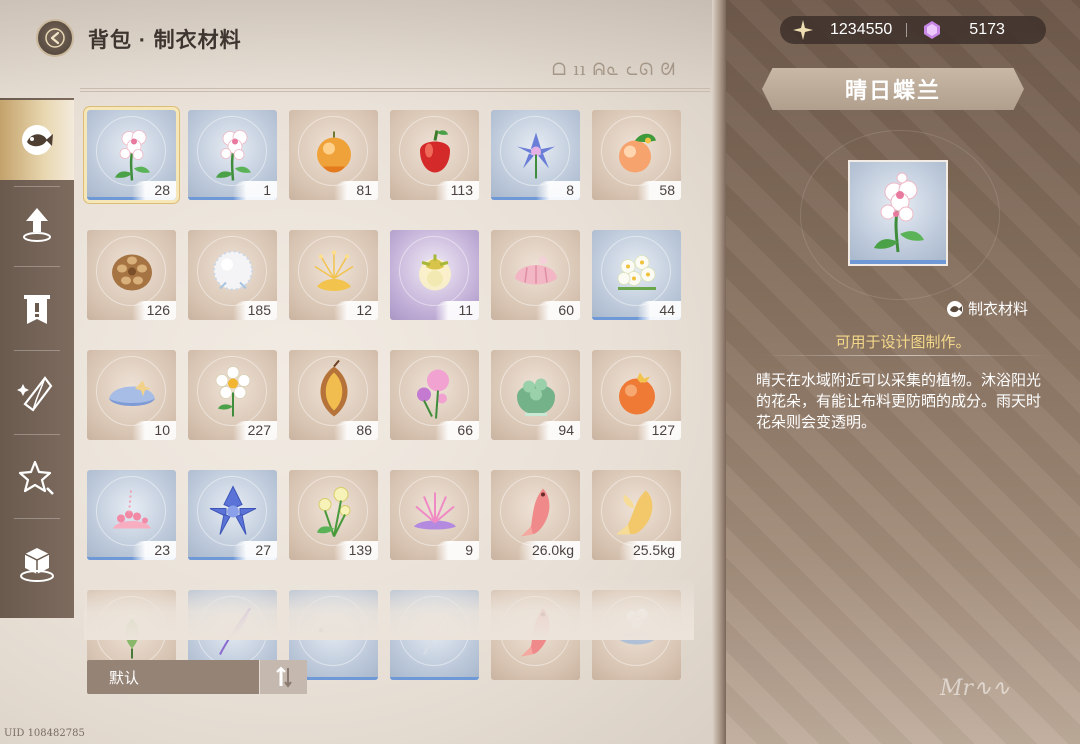 Image resolution: width=1080 pixels, height=744 pixels. I want to click on item-quantity: 185, so click(255, 310).